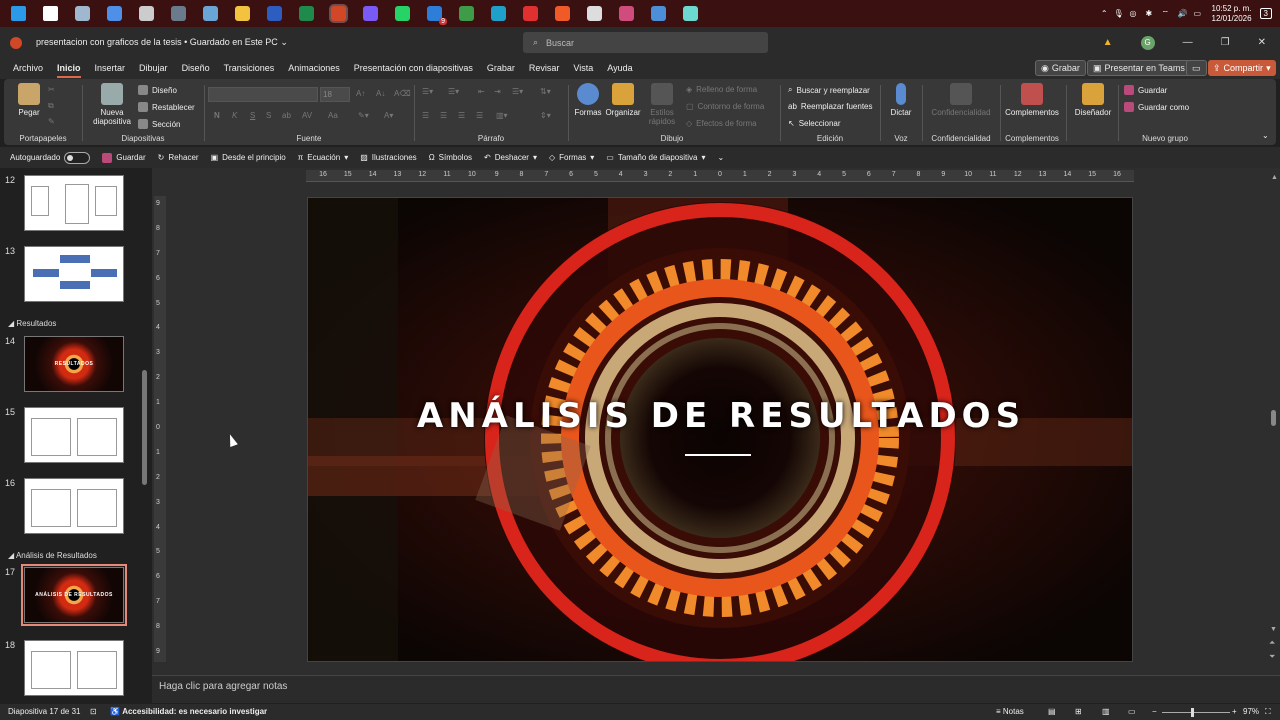  I want to click on increase-indent-icon: ⇥, so click(497, 91).